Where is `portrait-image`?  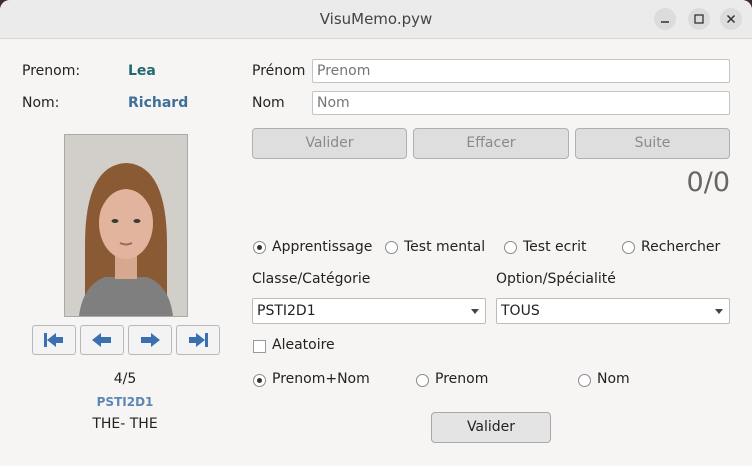
portrait-image is located at coordinates (126, 225).